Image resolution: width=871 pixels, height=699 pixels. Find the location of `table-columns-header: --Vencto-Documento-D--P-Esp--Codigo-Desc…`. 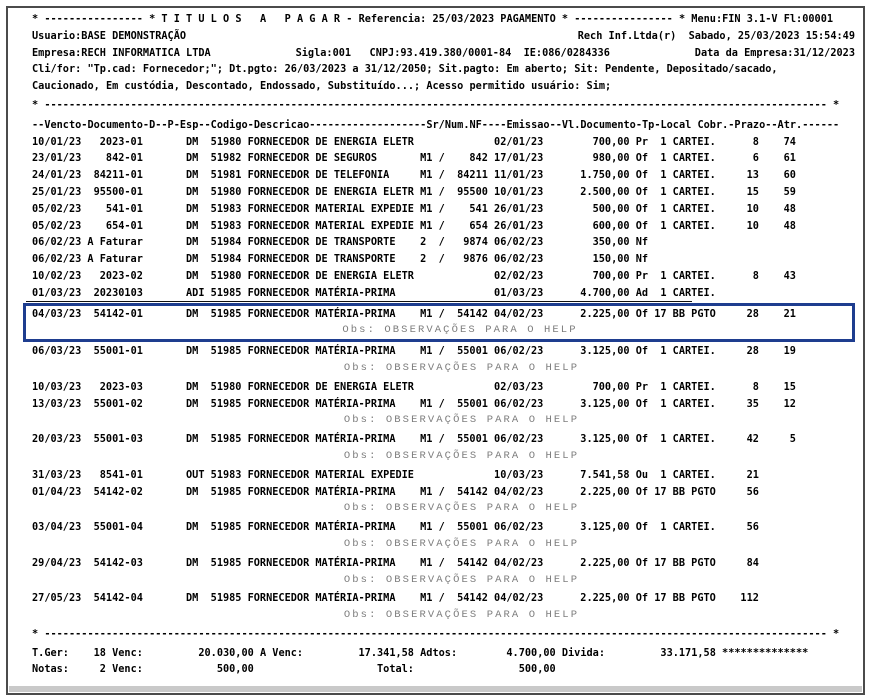

table-columns-header: --Vencto-Documento-D--P-Esp--Codigo-Desc… is located at coordinates (436, 124).